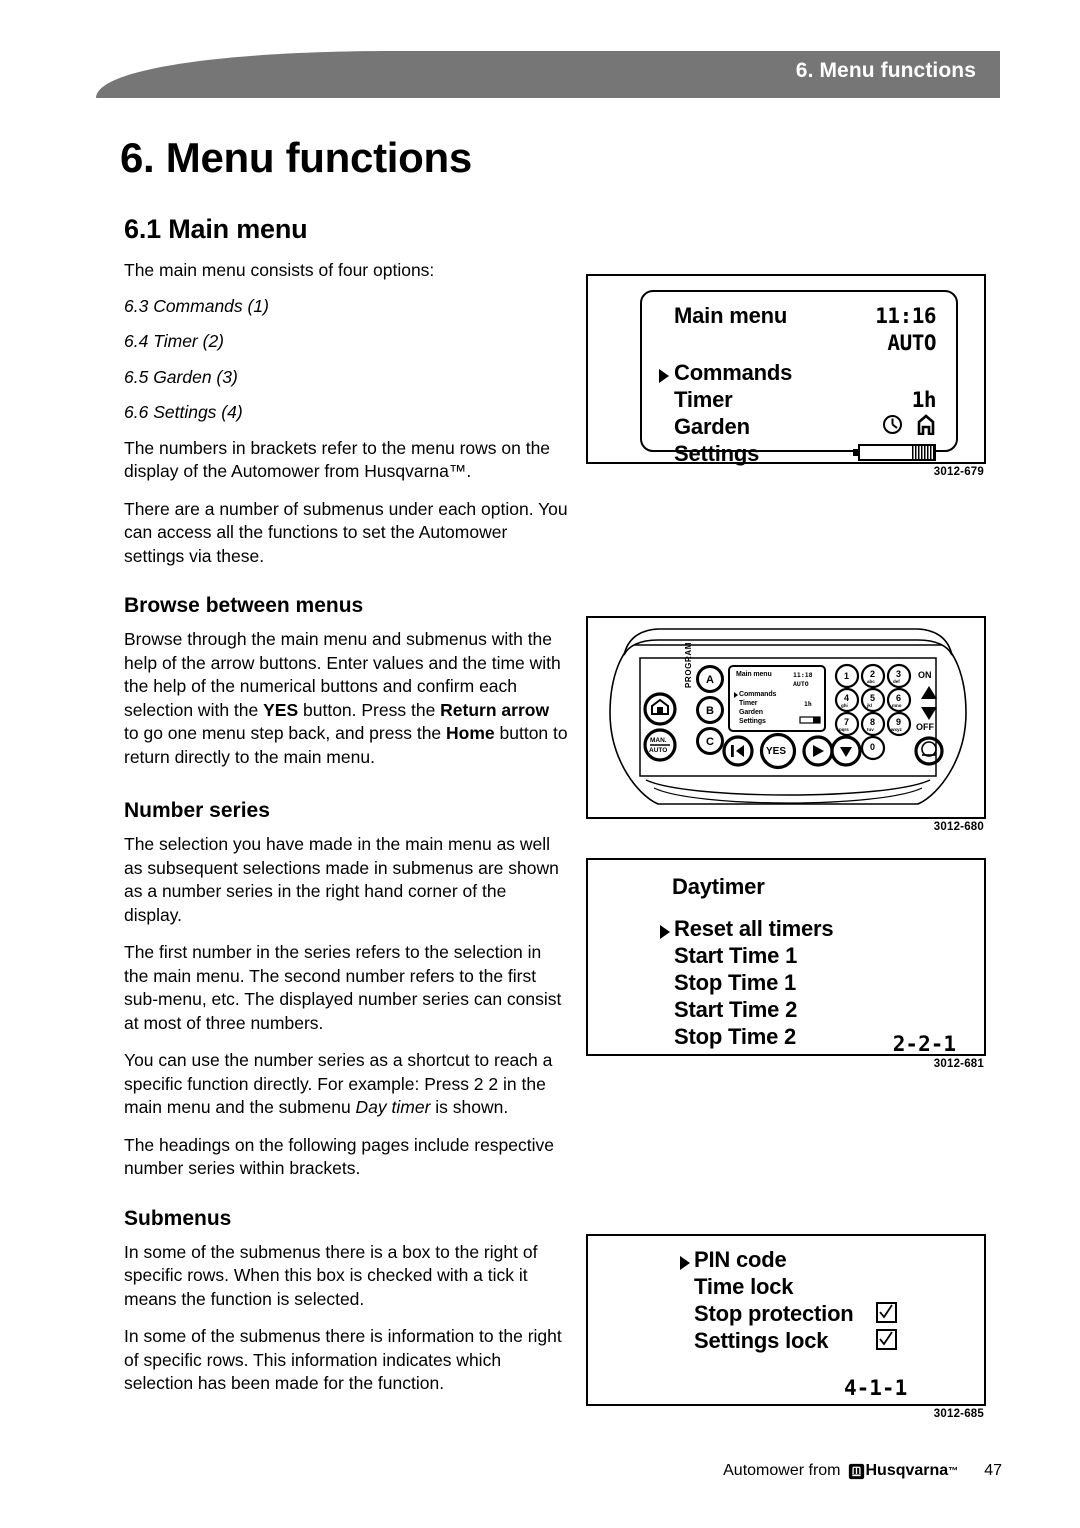  Describe the element at coordinates (761, 1341) in the screenshot. I see `pincode-row-settings-lock: Settings lock` at that location.